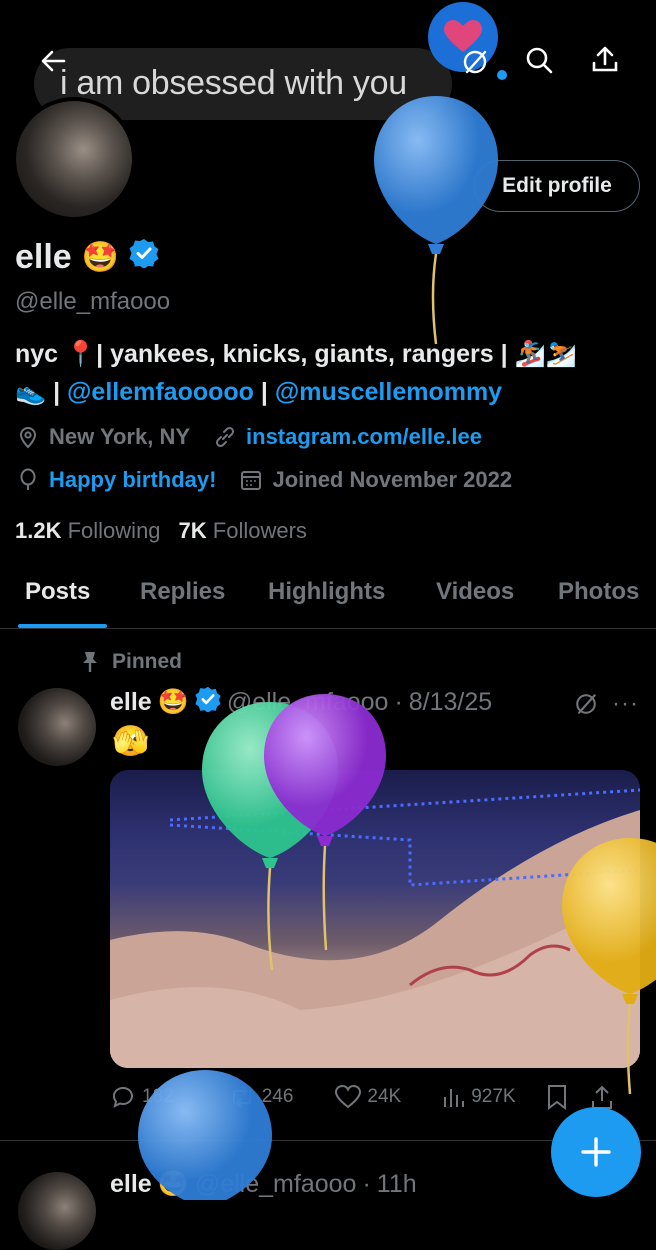  I want to click on post-author-name: elle, so click(131, 702).